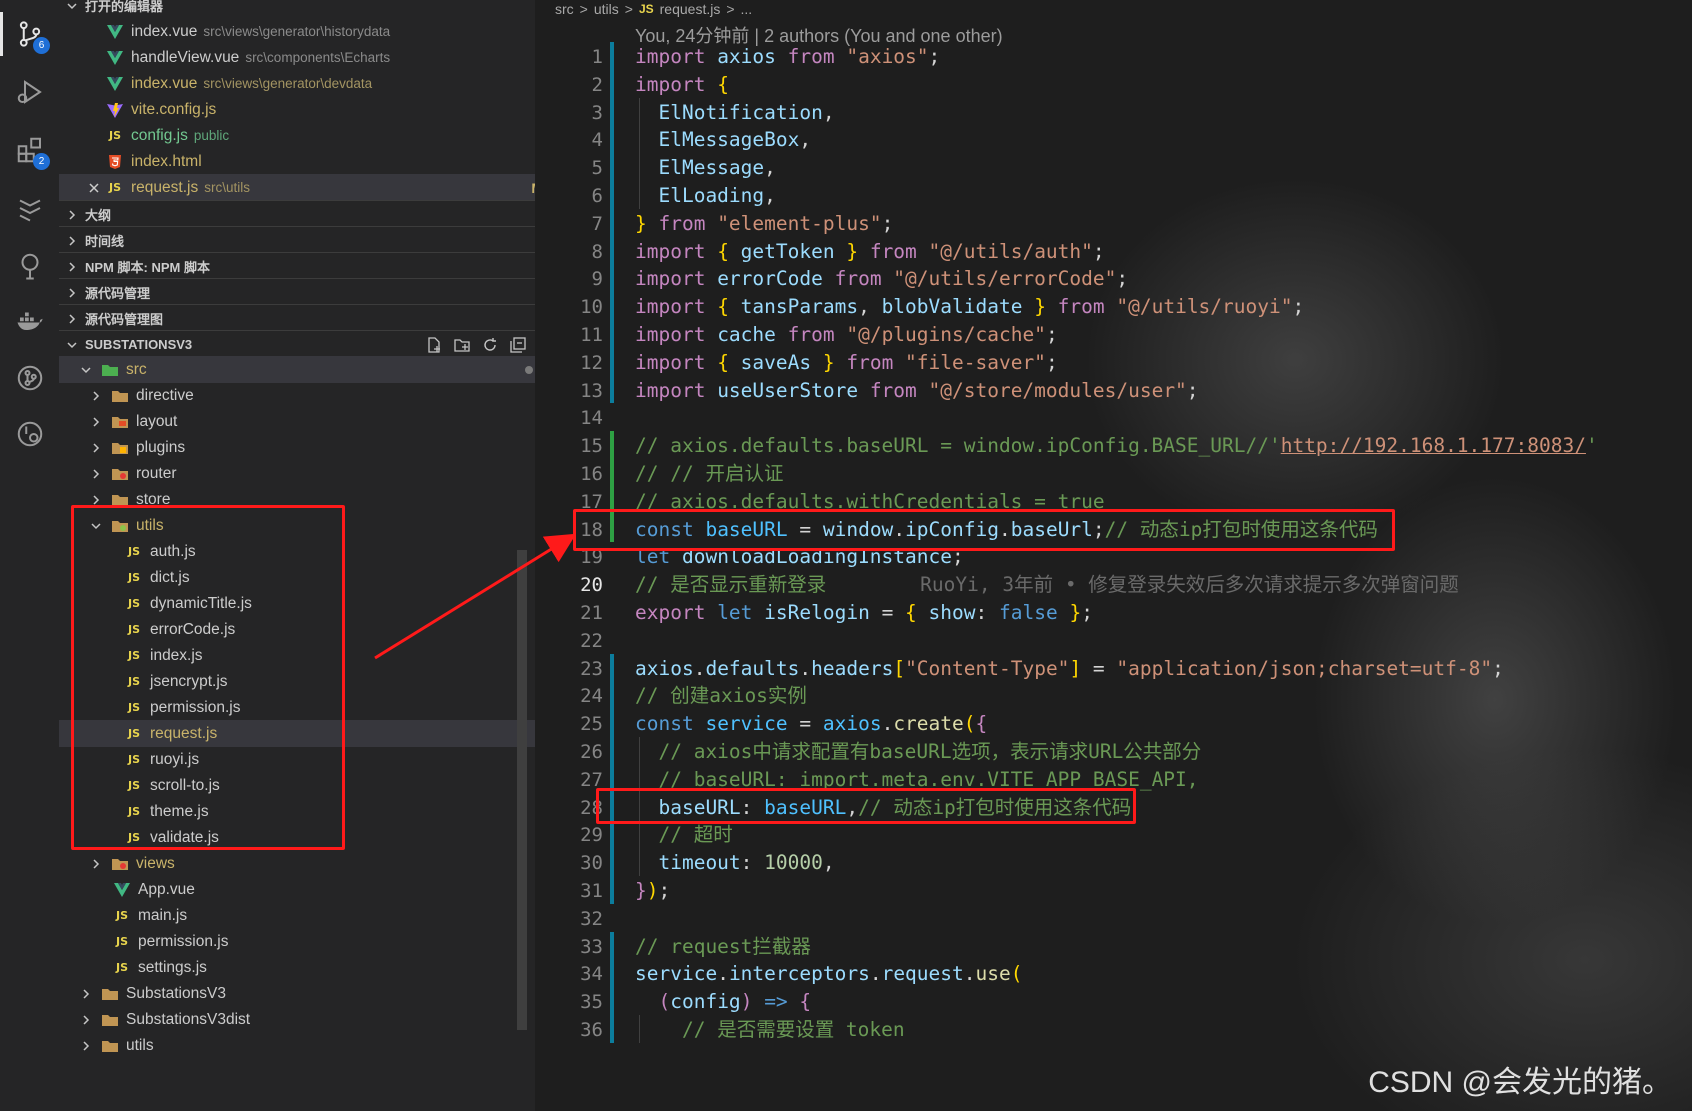 The width and height of the screenshot is (1692, 1111). Describe the element at coordinates (297, 551) in the screenshot. I see `file-item: JS auth.js` at that location.